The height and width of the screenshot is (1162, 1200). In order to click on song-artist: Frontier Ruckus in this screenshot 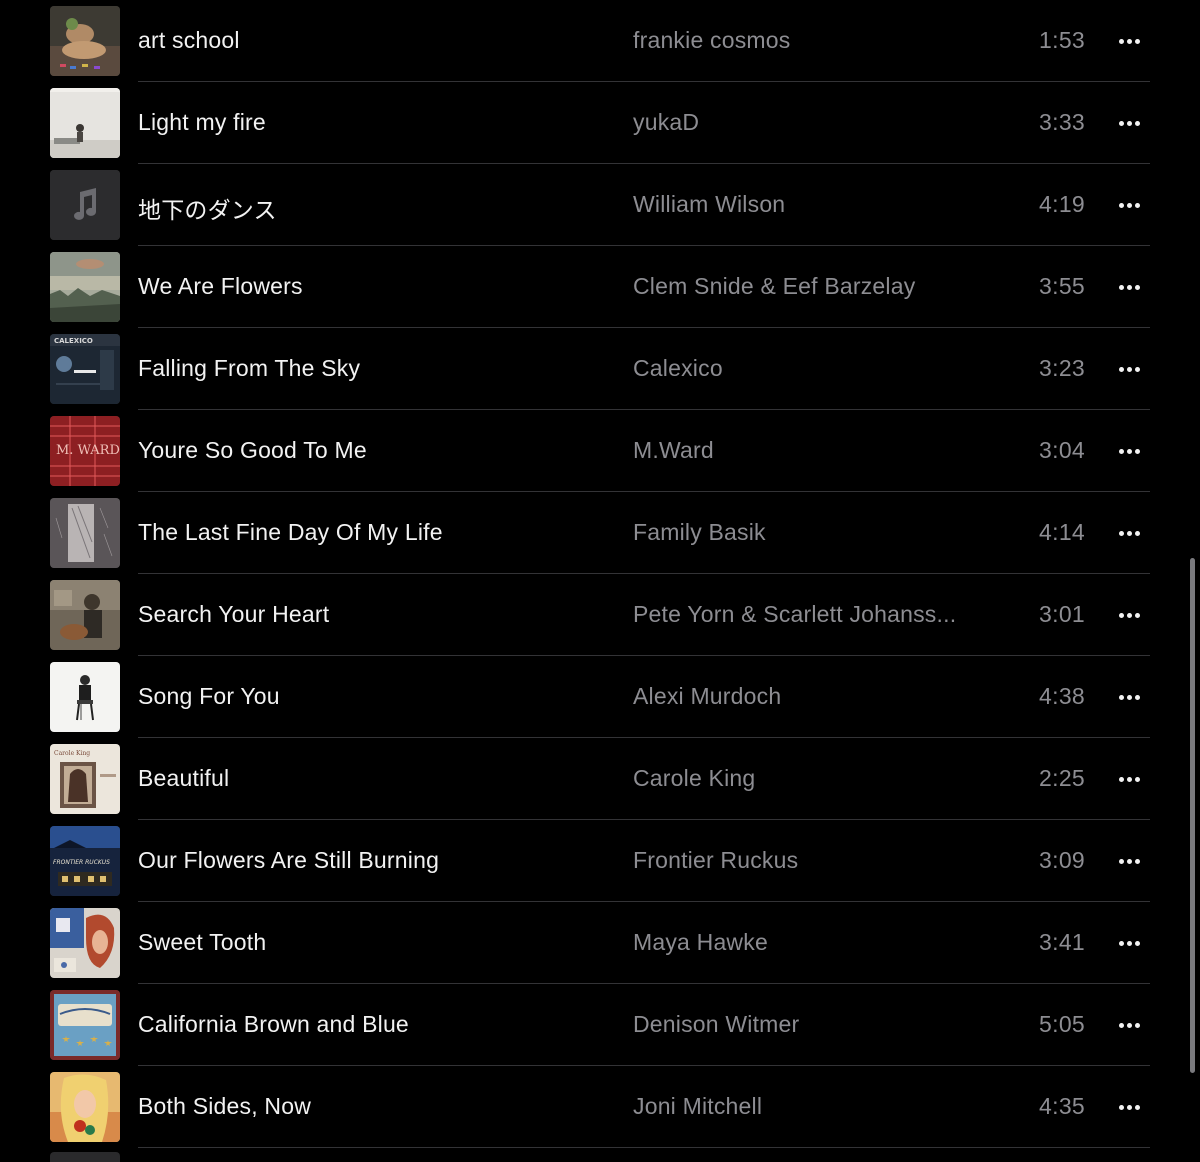, I will do `click(715, 860)`.